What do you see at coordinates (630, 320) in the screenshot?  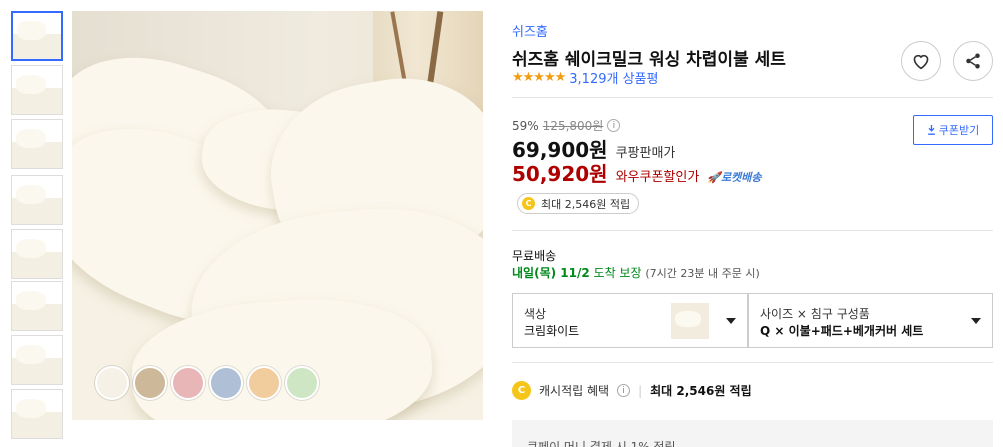 I see `color-option-select: 색상 크림화이트` at bounding box center [630, 320].